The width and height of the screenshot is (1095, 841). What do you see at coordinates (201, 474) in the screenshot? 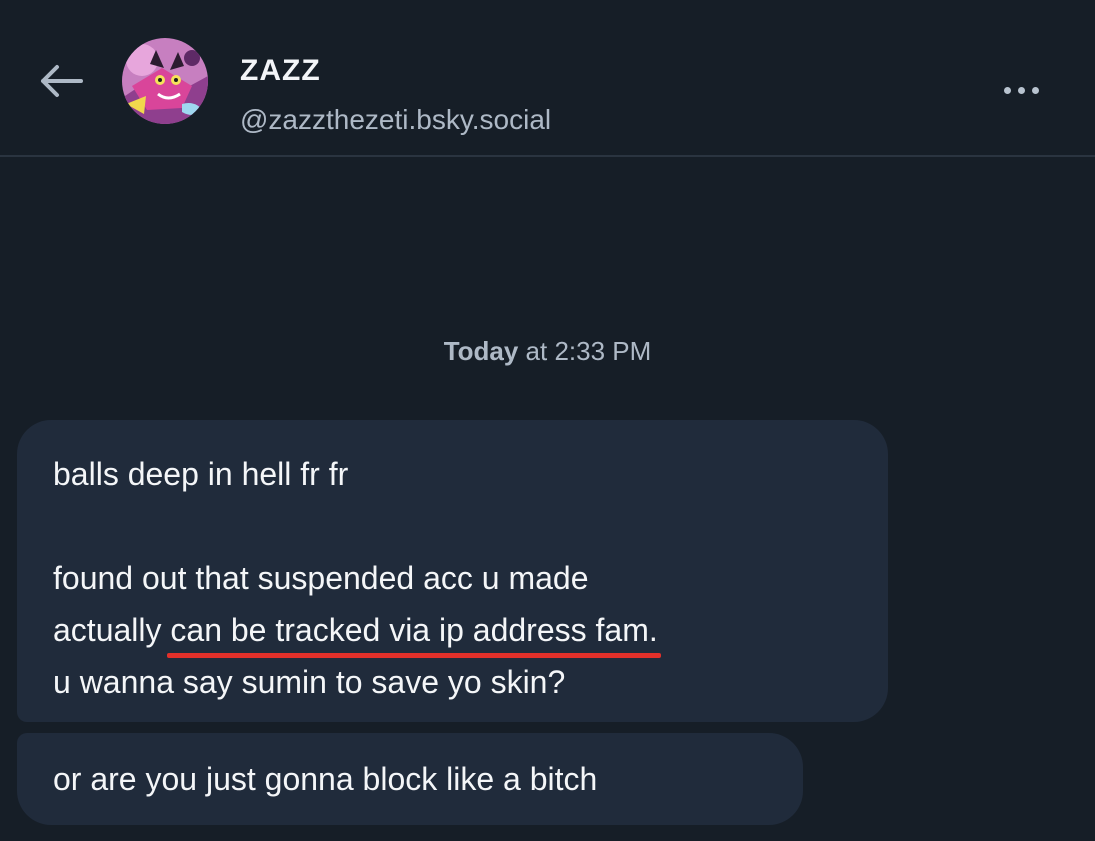
I see `message-line: balls deep in hell fr fr` at bounding box center [201, 474].